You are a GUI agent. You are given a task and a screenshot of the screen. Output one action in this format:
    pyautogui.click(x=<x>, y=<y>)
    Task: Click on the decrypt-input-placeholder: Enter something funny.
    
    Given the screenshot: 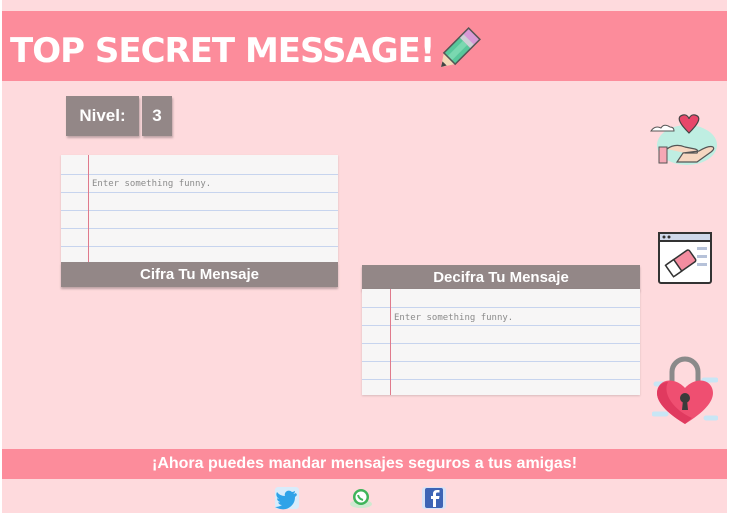 What is the action you would take?
    pyautogui.click(x=454, y=318)
    